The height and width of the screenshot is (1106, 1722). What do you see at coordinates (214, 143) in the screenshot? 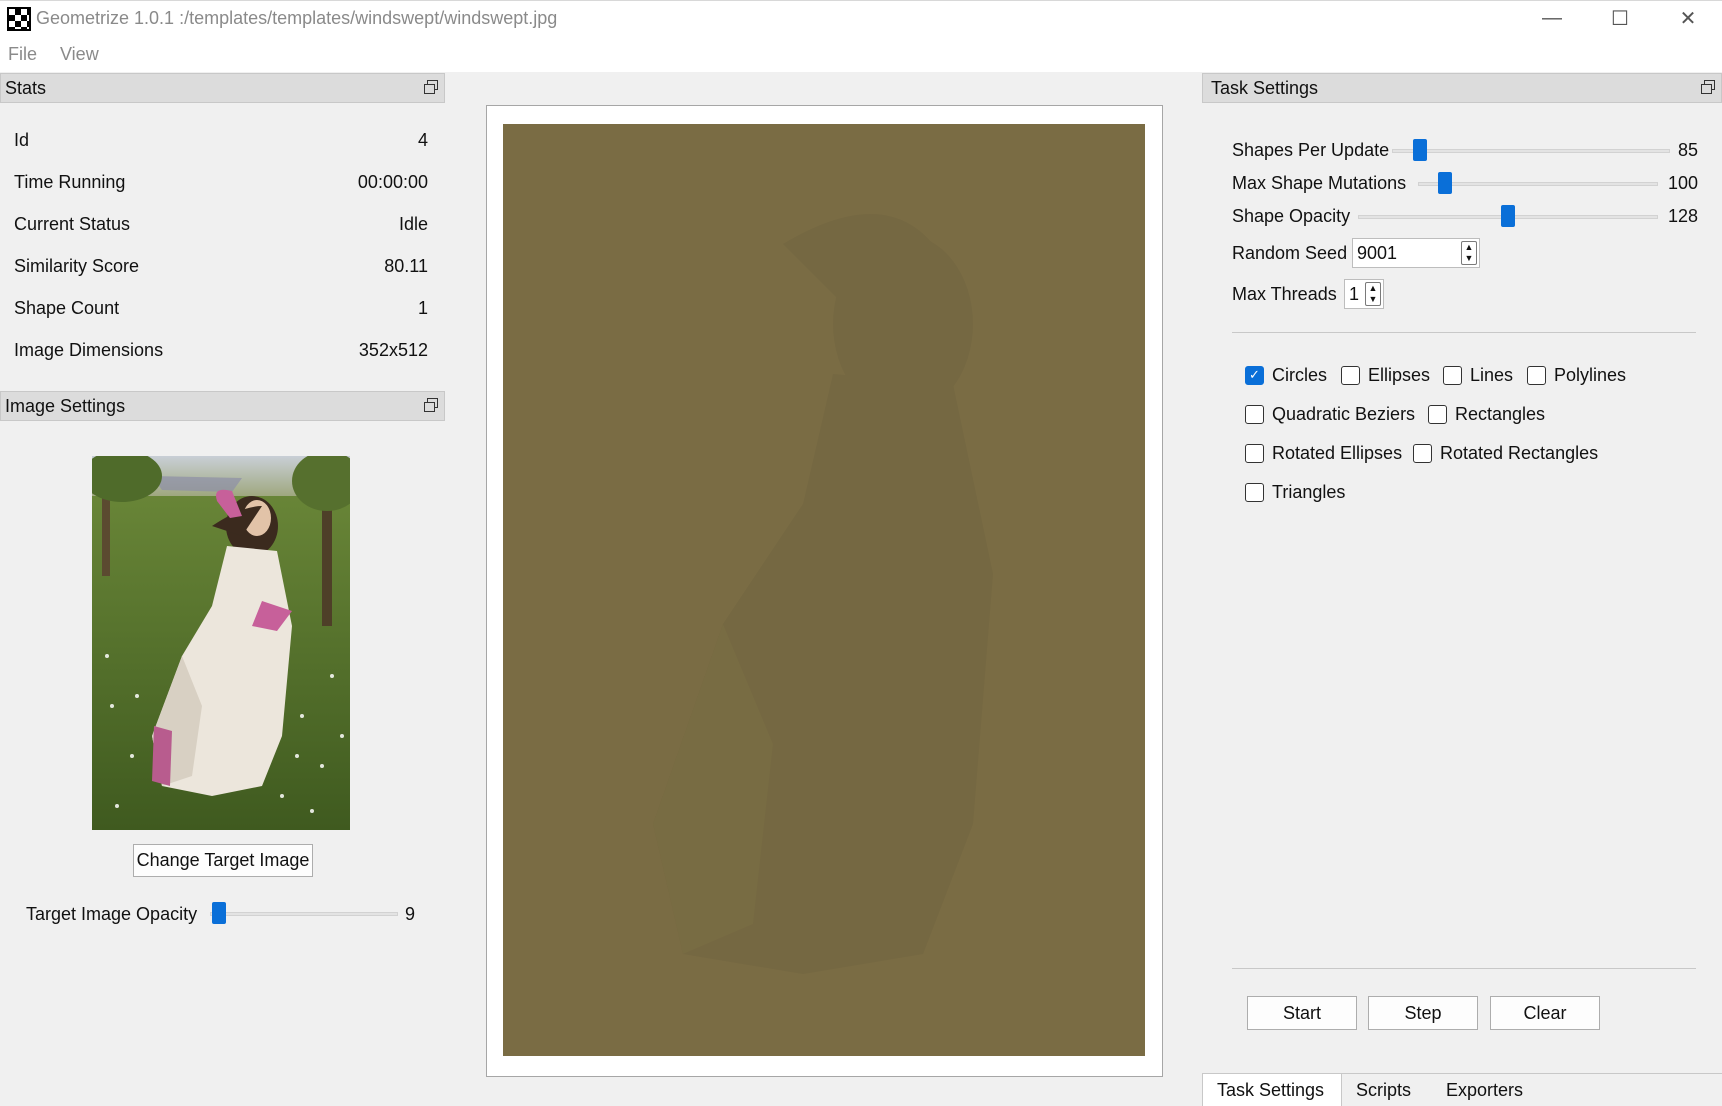
I see `stat-row-id: Id 4` at bounding box center [214, 143].